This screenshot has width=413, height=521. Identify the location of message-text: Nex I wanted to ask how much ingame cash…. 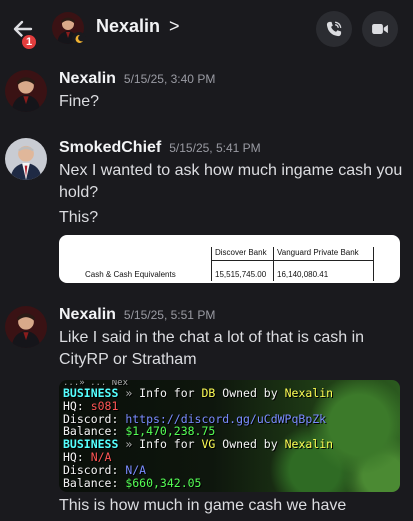
(231, 181).